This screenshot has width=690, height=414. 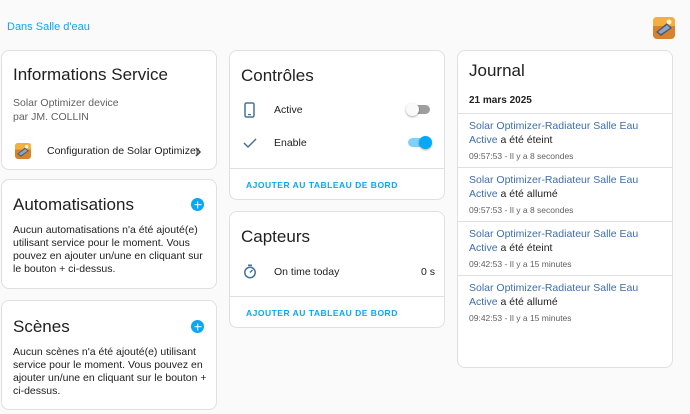 I want to click on journal-date: 21 mars 2025, so click(x=500, y=100).